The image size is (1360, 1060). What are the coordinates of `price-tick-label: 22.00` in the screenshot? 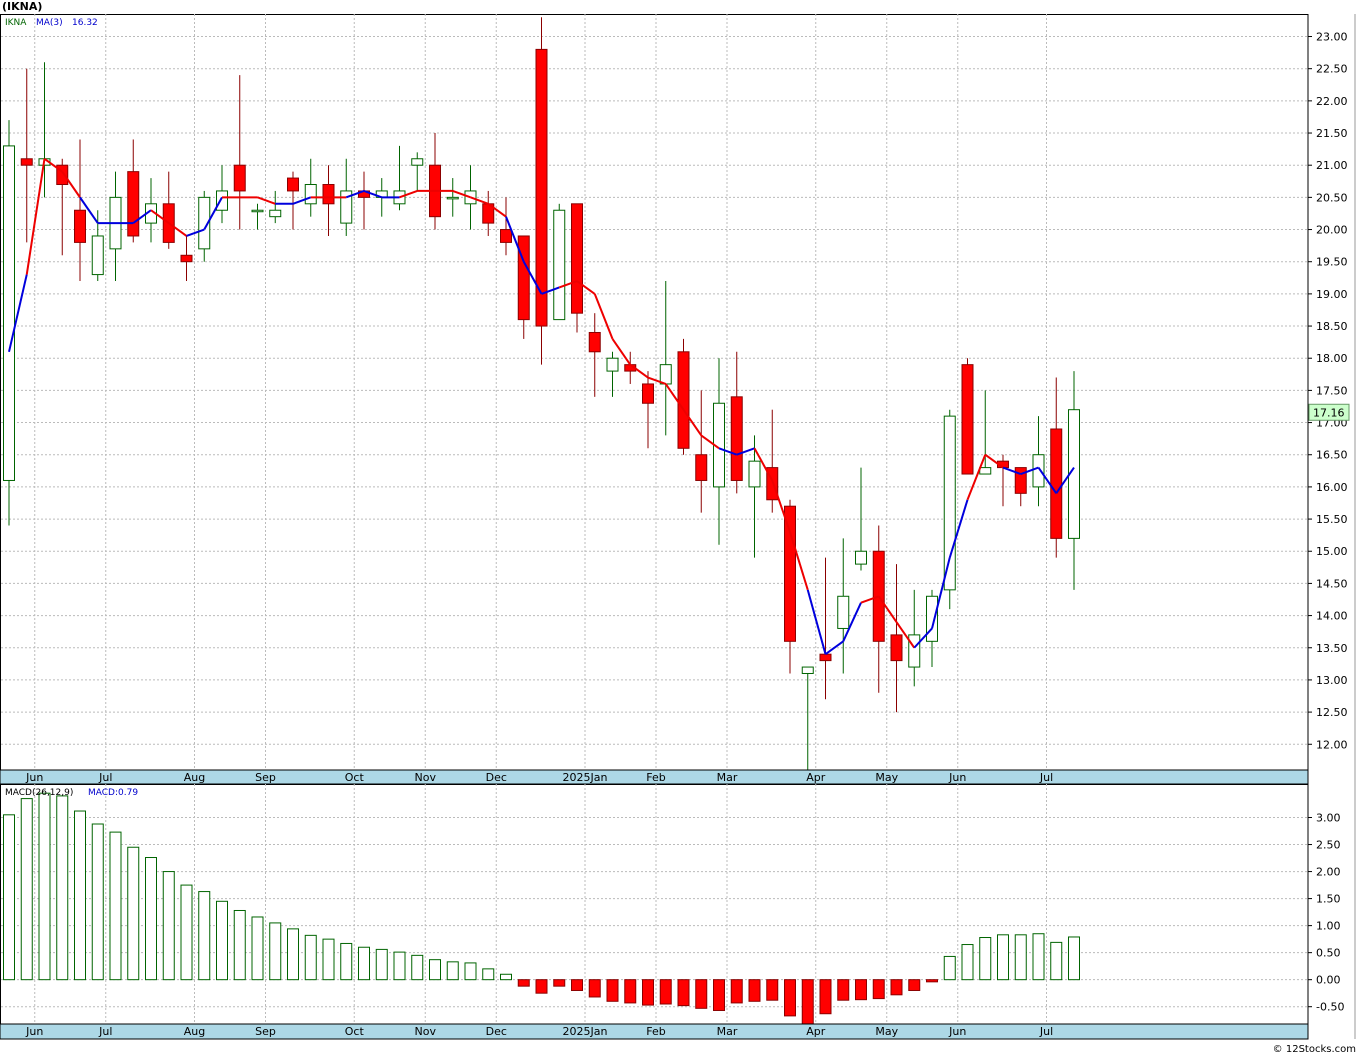 It's located at (1332, 101).